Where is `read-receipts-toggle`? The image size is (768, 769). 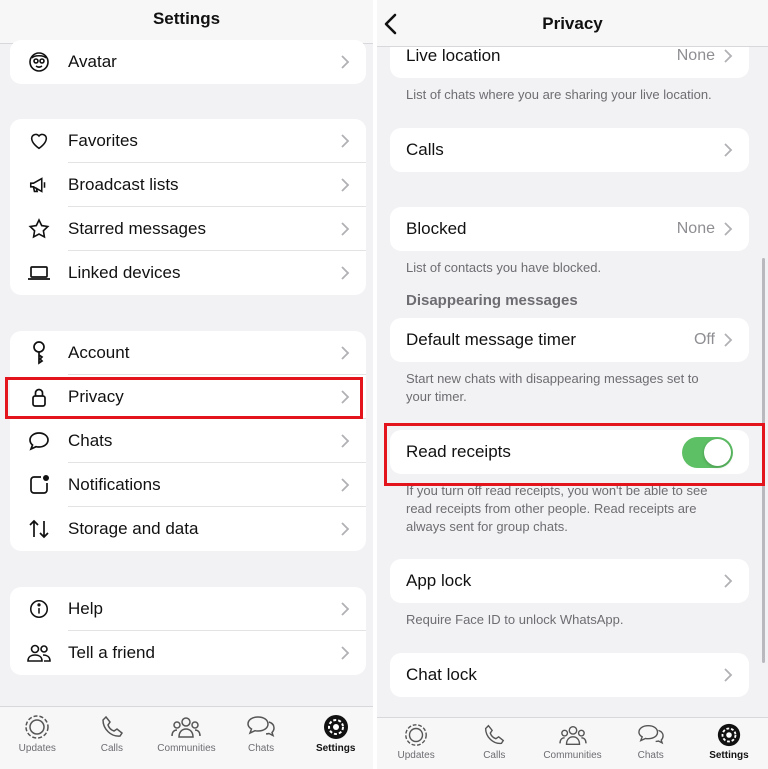
read-receipts-toggle is located at coordinates (707, 452).